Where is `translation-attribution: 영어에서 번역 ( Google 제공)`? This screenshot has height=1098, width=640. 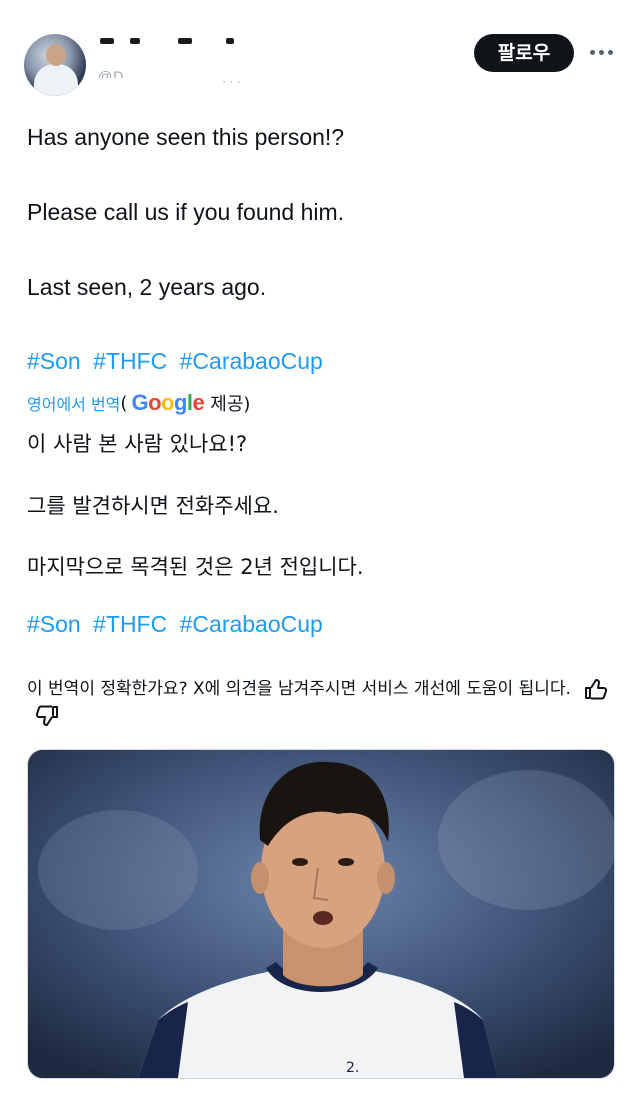 translation-attribution: 영어에서 번역 ( Google 제공) is located at coordinates (138, 403).